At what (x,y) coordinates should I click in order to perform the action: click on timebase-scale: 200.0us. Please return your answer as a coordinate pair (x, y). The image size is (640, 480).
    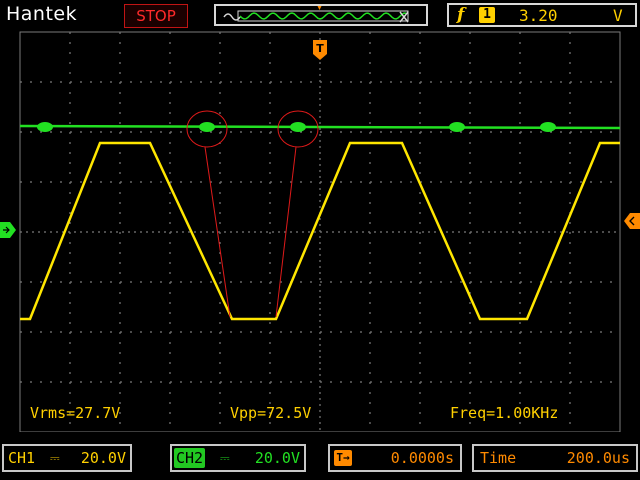
    Looking at the image, I should click on (598, 458).